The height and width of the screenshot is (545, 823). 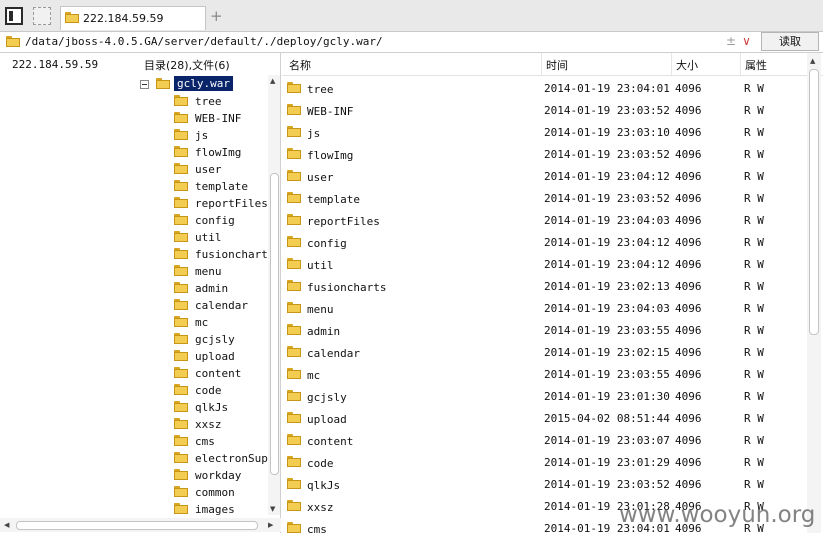 I want to click on file-name: cms, so click(x=317, y=528).